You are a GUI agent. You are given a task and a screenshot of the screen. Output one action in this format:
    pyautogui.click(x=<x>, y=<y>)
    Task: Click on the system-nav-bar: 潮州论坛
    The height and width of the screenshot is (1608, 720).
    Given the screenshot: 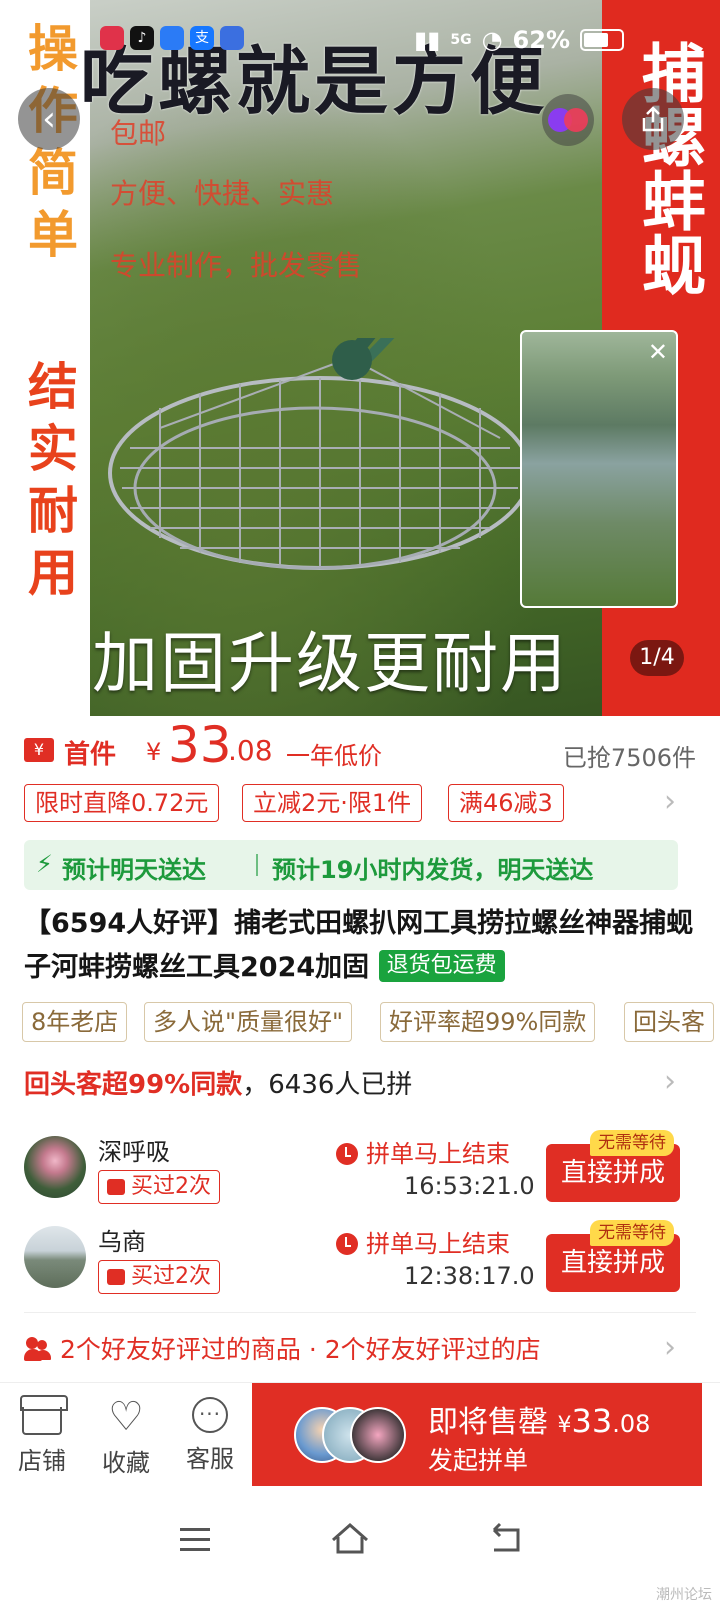 What is the action you would take?
    pyautogui.click(x=360, y=1547)
    